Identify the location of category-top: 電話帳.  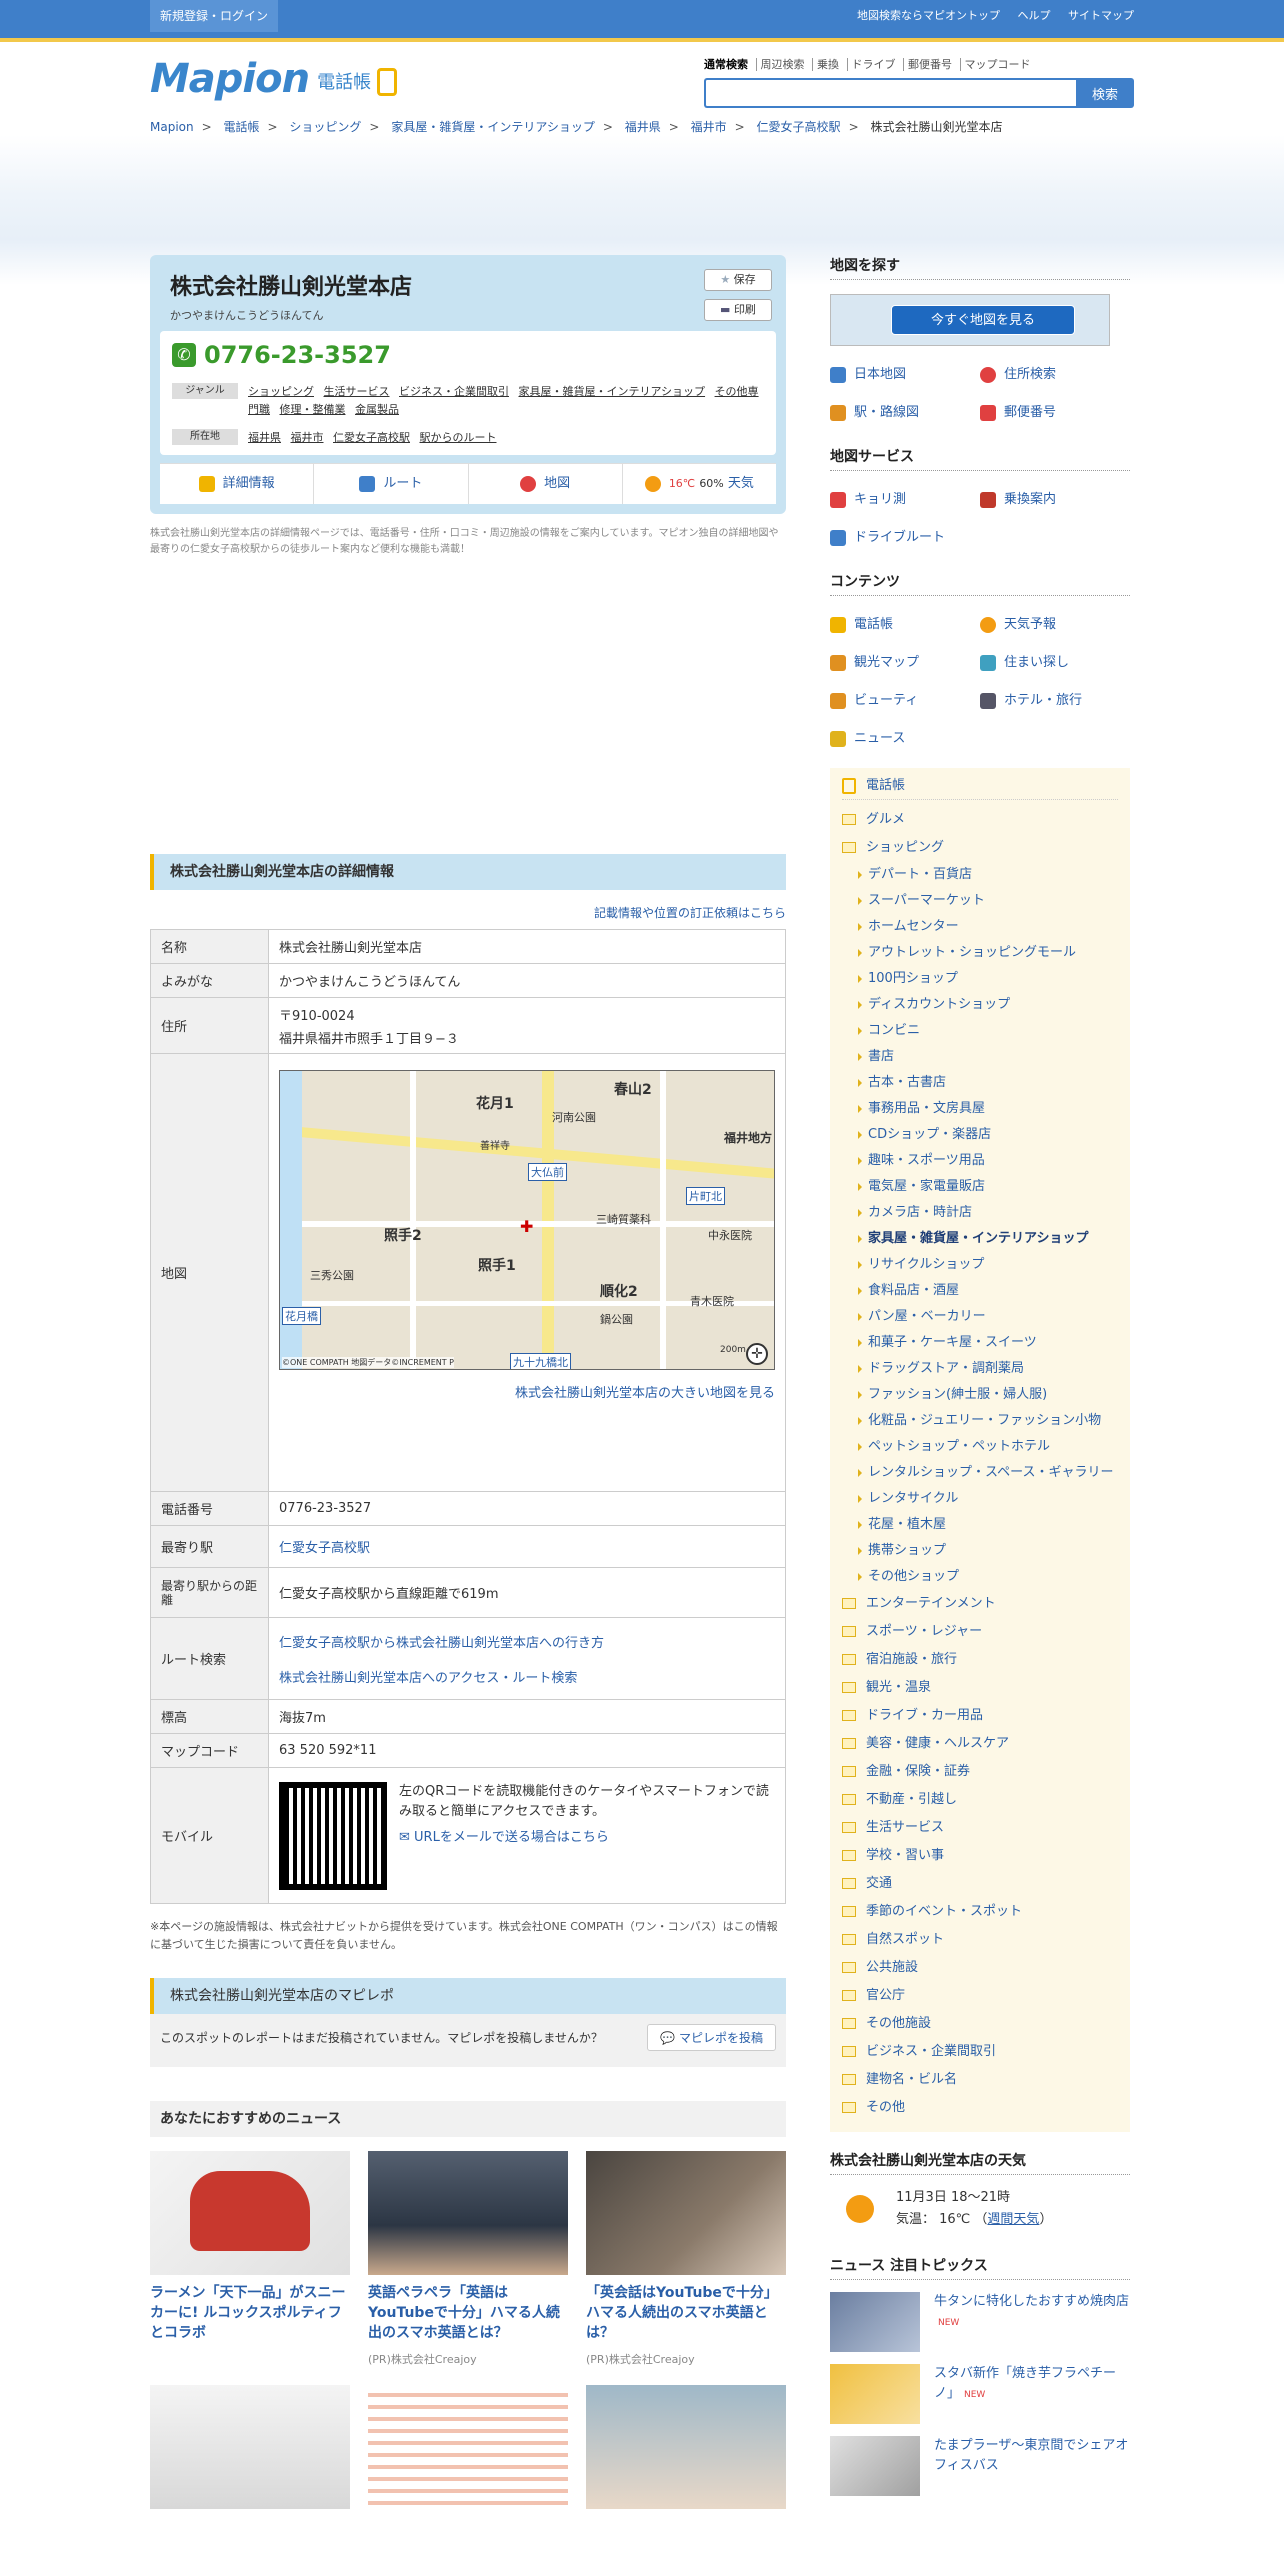
(980, 786).